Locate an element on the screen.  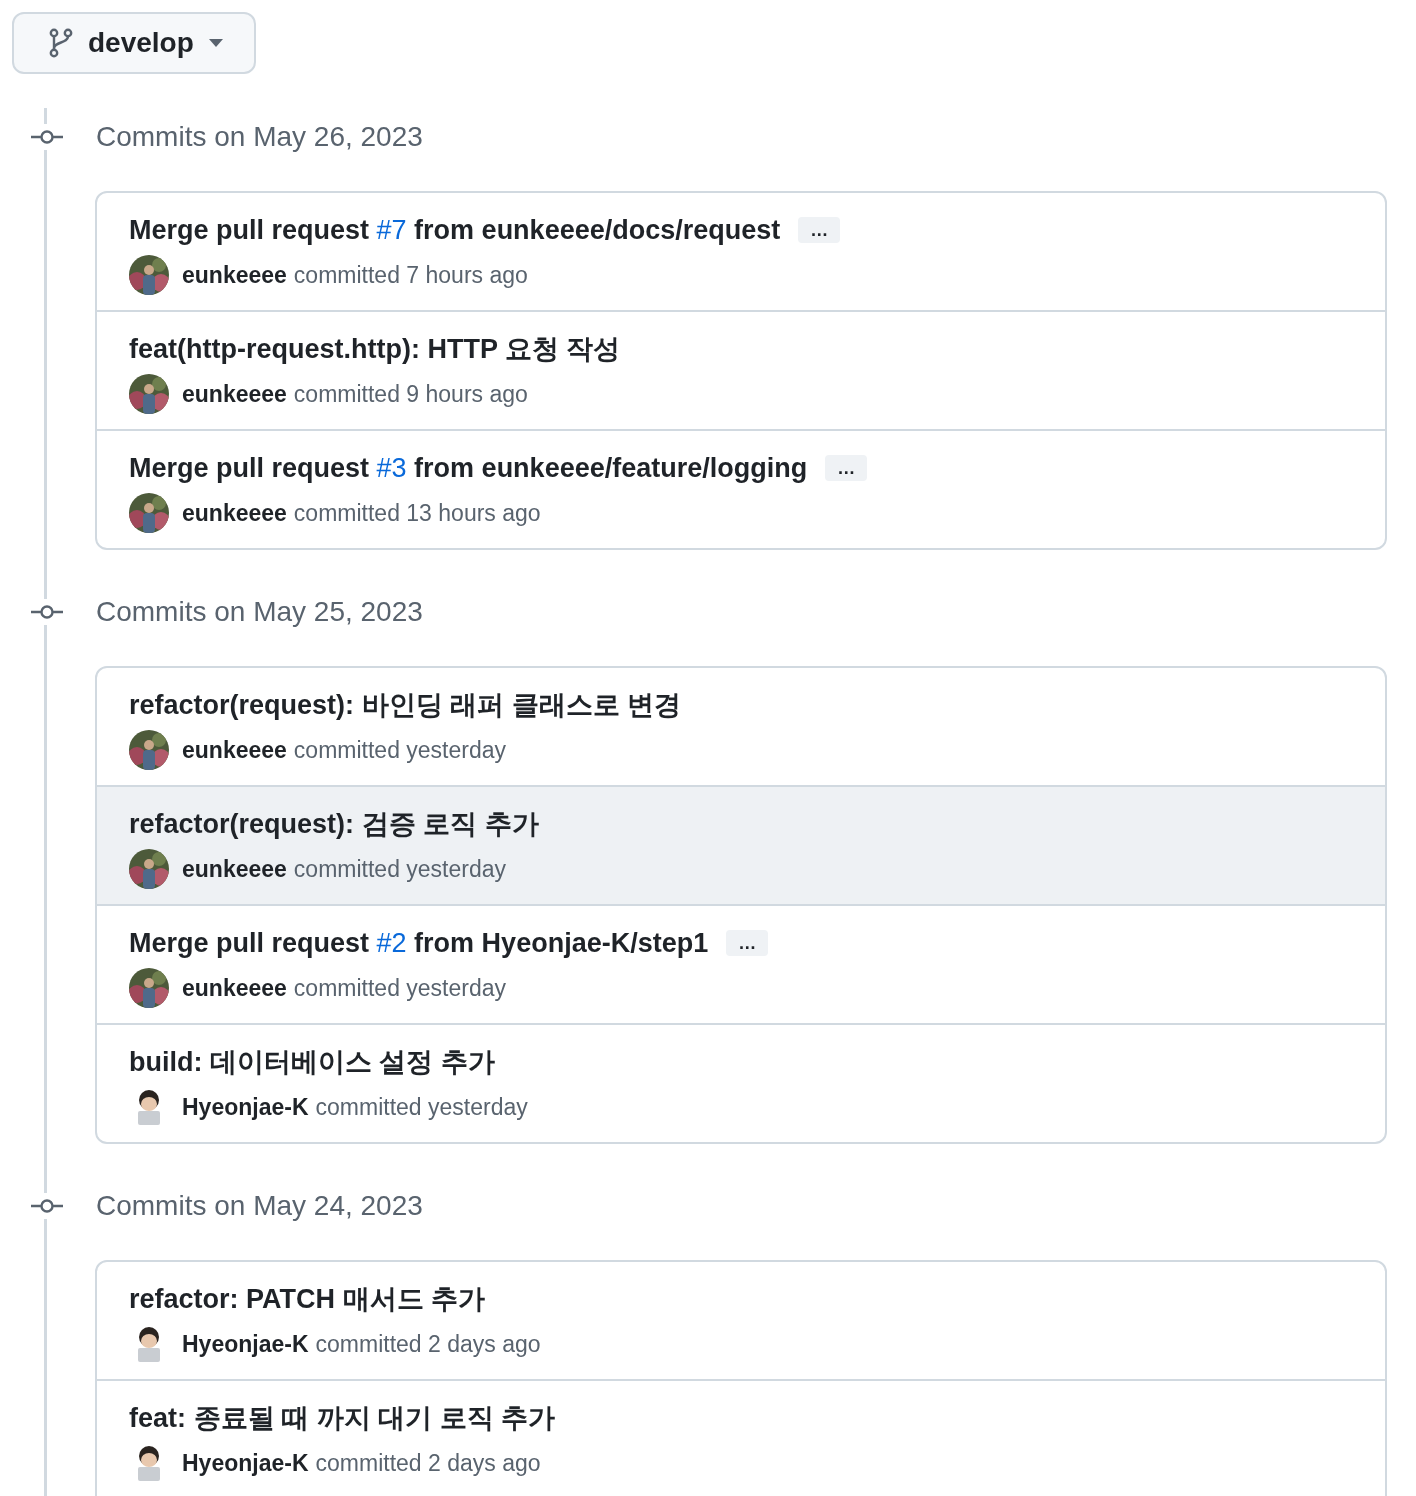
commit-title: Merge pull request #3 from eunkeeee/feature/logging is located at coordinates (468, 468).